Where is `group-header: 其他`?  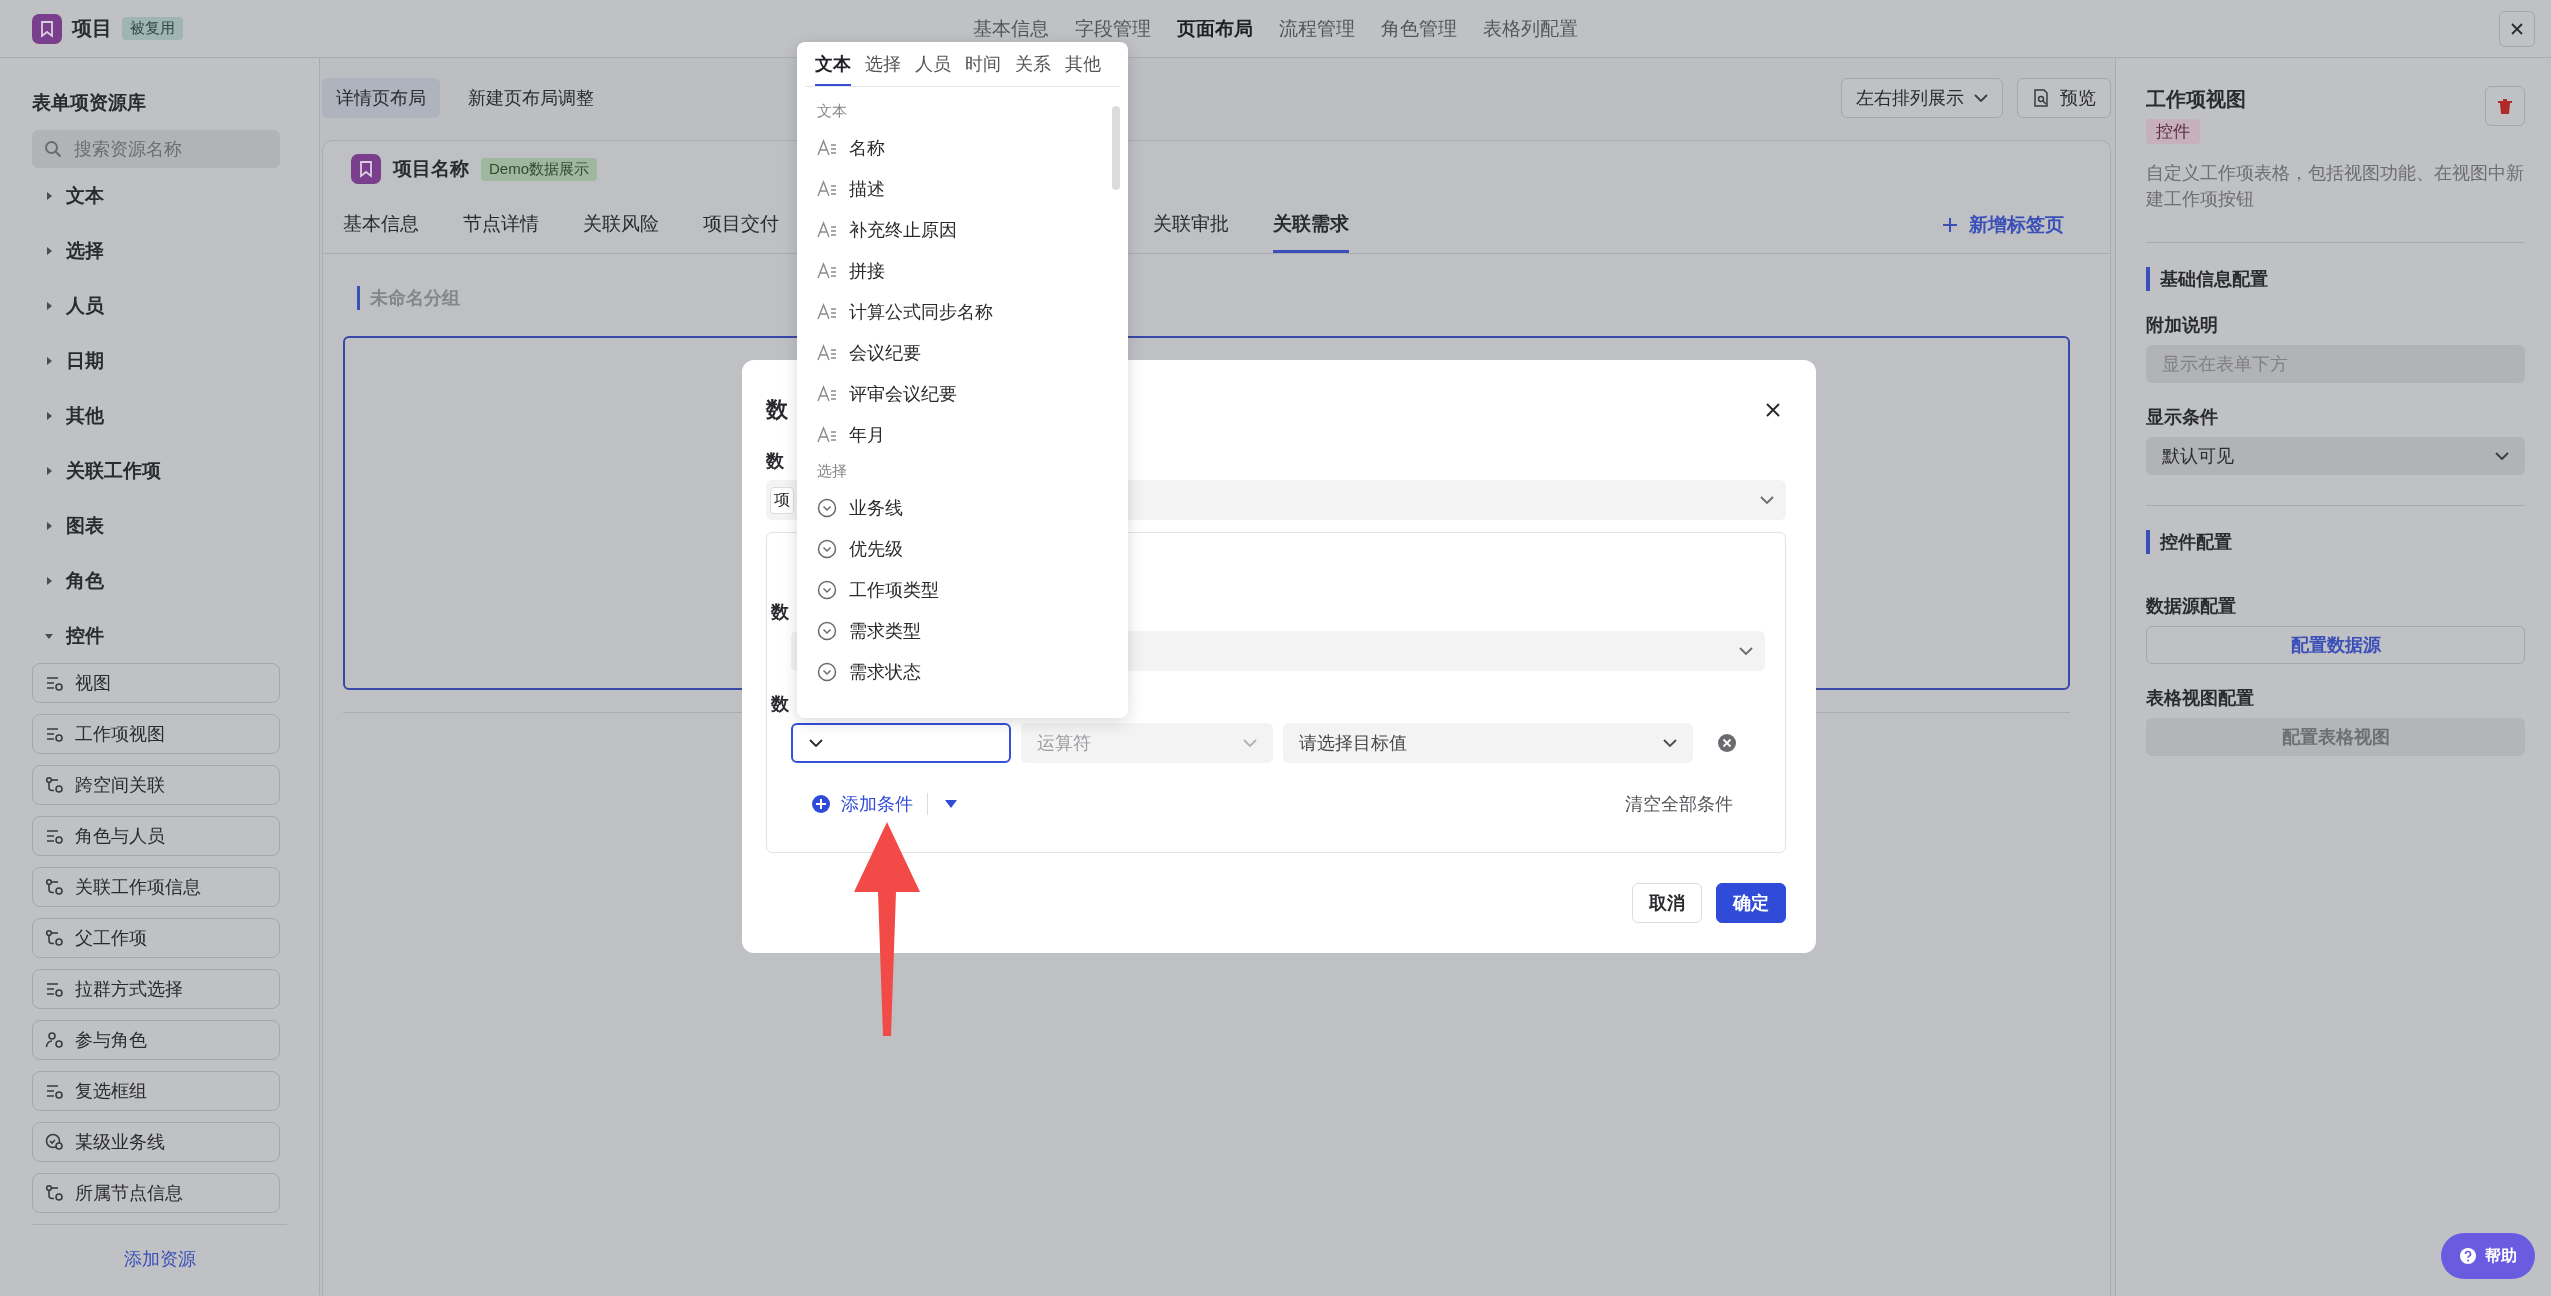 group-header: 其他 is located at coordinates (156, 415).